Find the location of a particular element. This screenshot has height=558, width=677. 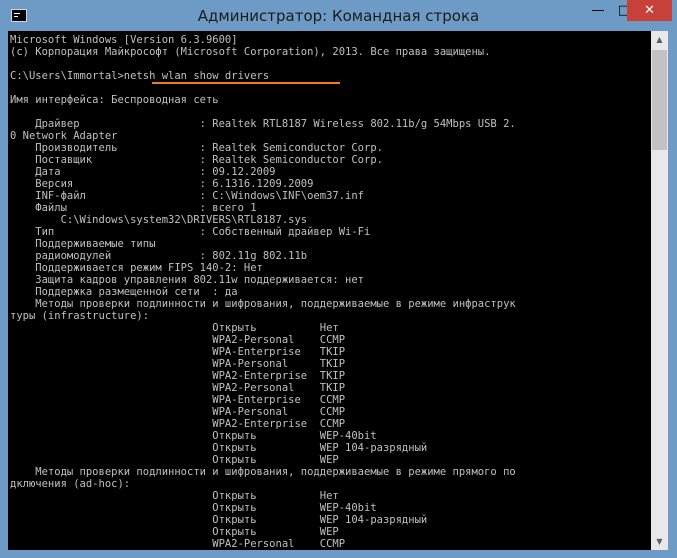

console-line: Поддерживаемые типы is located at coordinates (83, 244).